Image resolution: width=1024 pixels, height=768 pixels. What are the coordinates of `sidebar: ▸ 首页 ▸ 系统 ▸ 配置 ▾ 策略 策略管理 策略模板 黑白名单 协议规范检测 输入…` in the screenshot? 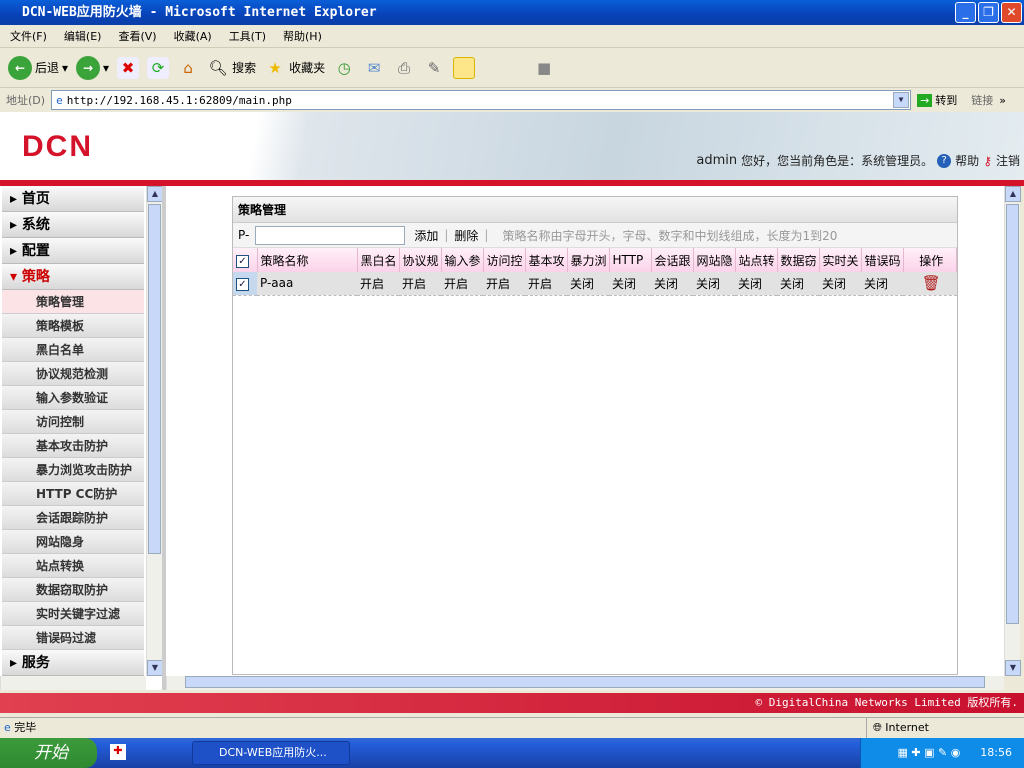 It's located at (81, 438).